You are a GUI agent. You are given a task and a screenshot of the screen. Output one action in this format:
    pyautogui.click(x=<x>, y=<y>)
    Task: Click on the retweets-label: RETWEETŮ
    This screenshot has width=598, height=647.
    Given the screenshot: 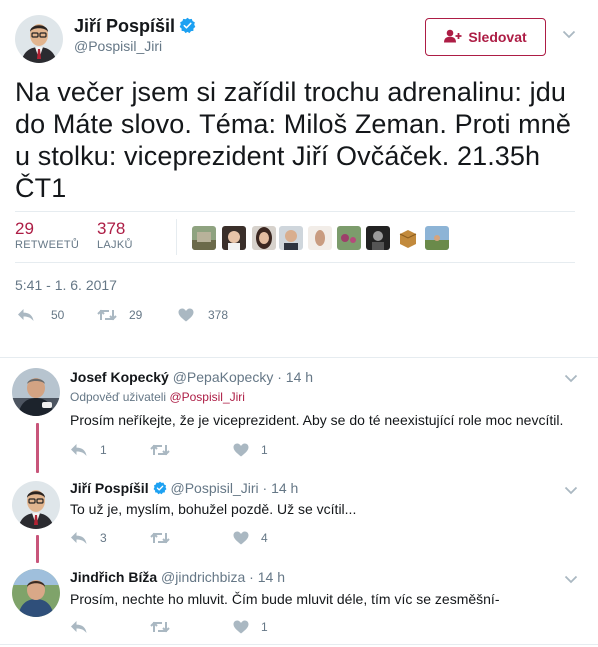 What is the action you would take?
    pyautogui.click(x=47, y=245)
    